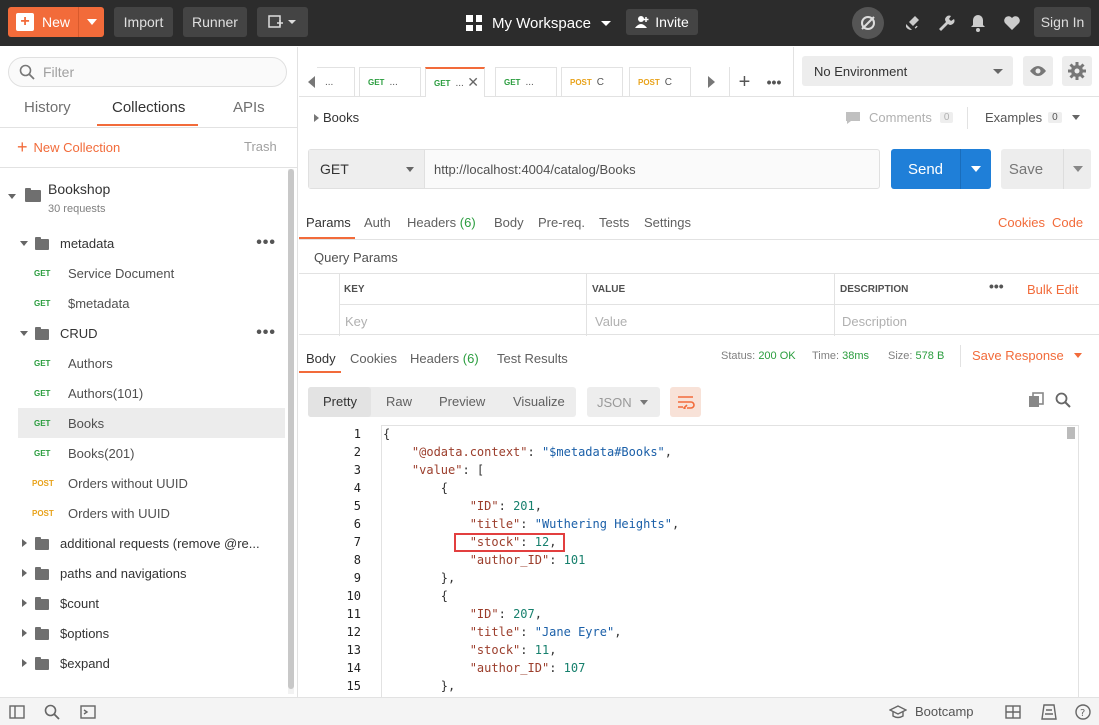 The height and width of the screenshot is (725, 1099). I want to click on search-icon, so click(1063, 401).